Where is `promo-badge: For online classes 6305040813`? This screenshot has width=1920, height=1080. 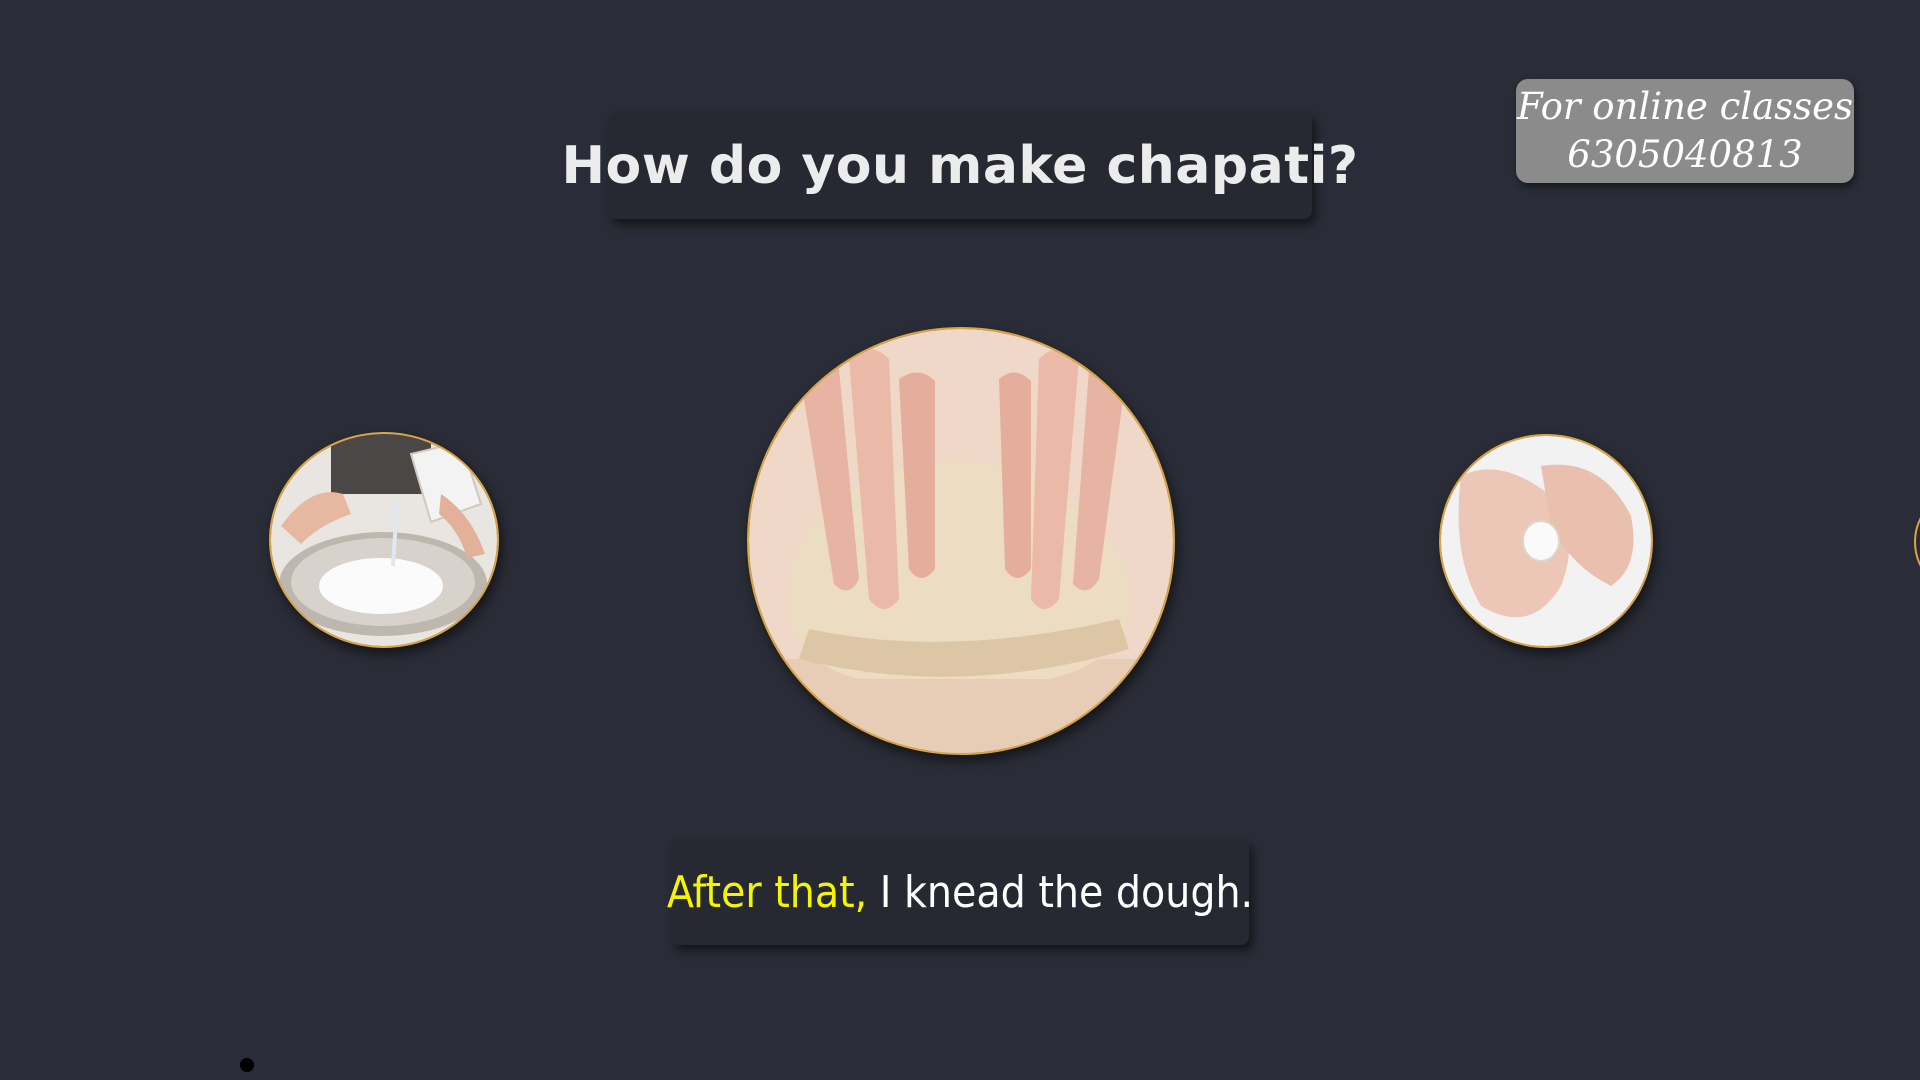 promo-badge: For online classes 6305040813 is located at coordinates (1685, 131).